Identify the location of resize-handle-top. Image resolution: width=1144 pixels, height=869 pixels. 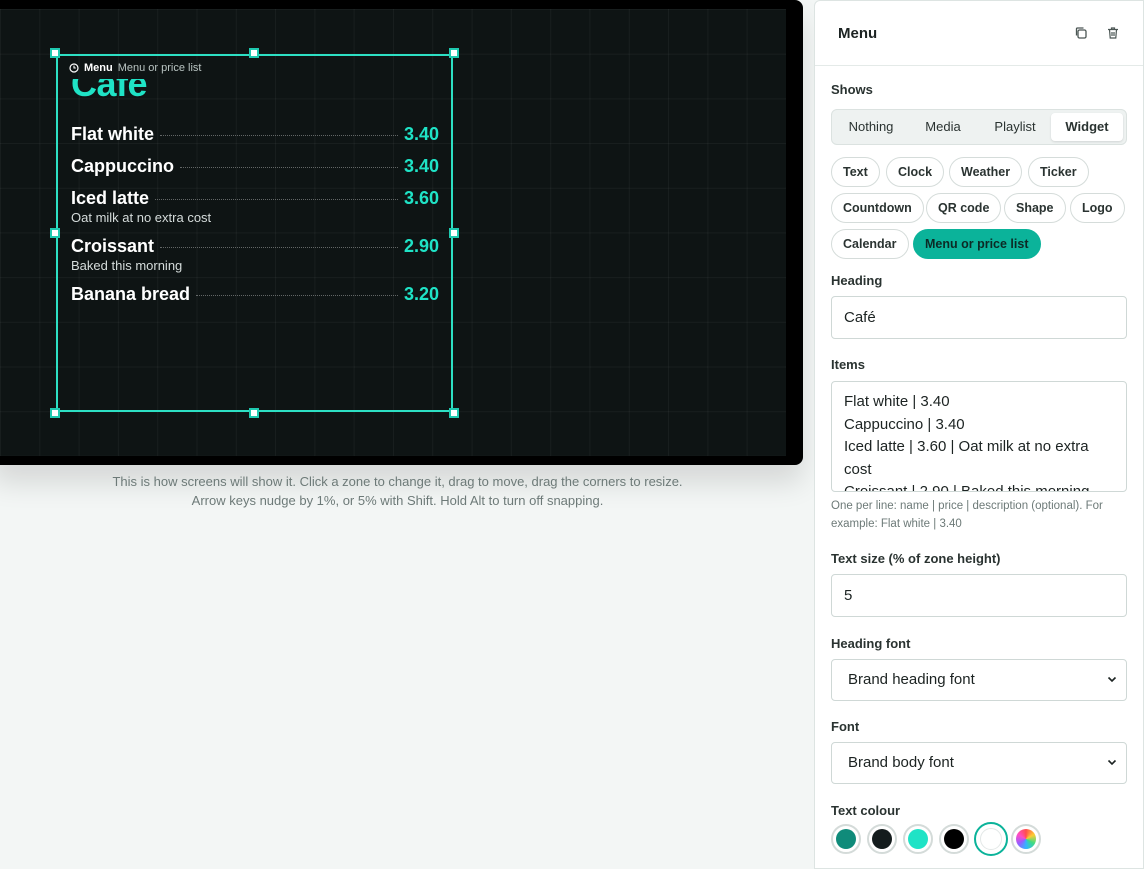
(254, 53).